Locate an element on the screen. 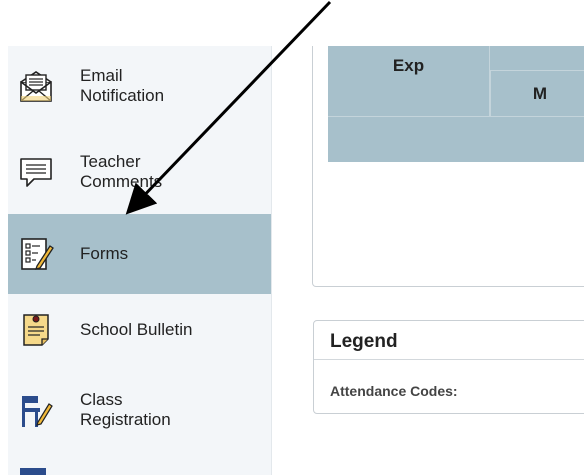 Image resolution: width=584 pixels, height=475 pixels. sidebar-item-school-bulletin: School Bulletin is located at coordinates (139, 330).